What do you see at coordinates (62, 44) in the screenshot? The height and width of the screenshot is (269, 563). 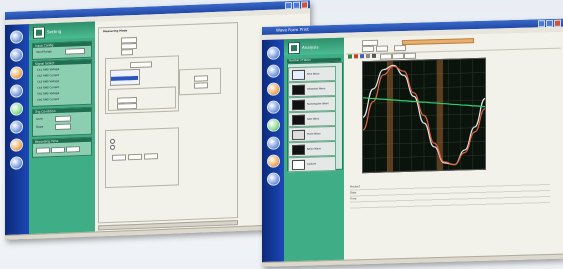 I see `group-header: Input Config` at bounding box center [62, 44].